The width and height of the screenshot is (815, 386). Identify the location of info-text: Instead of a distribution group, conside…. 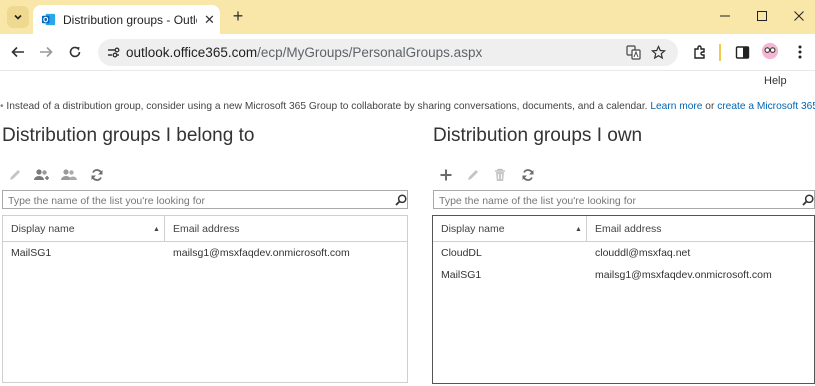
(327, 106).